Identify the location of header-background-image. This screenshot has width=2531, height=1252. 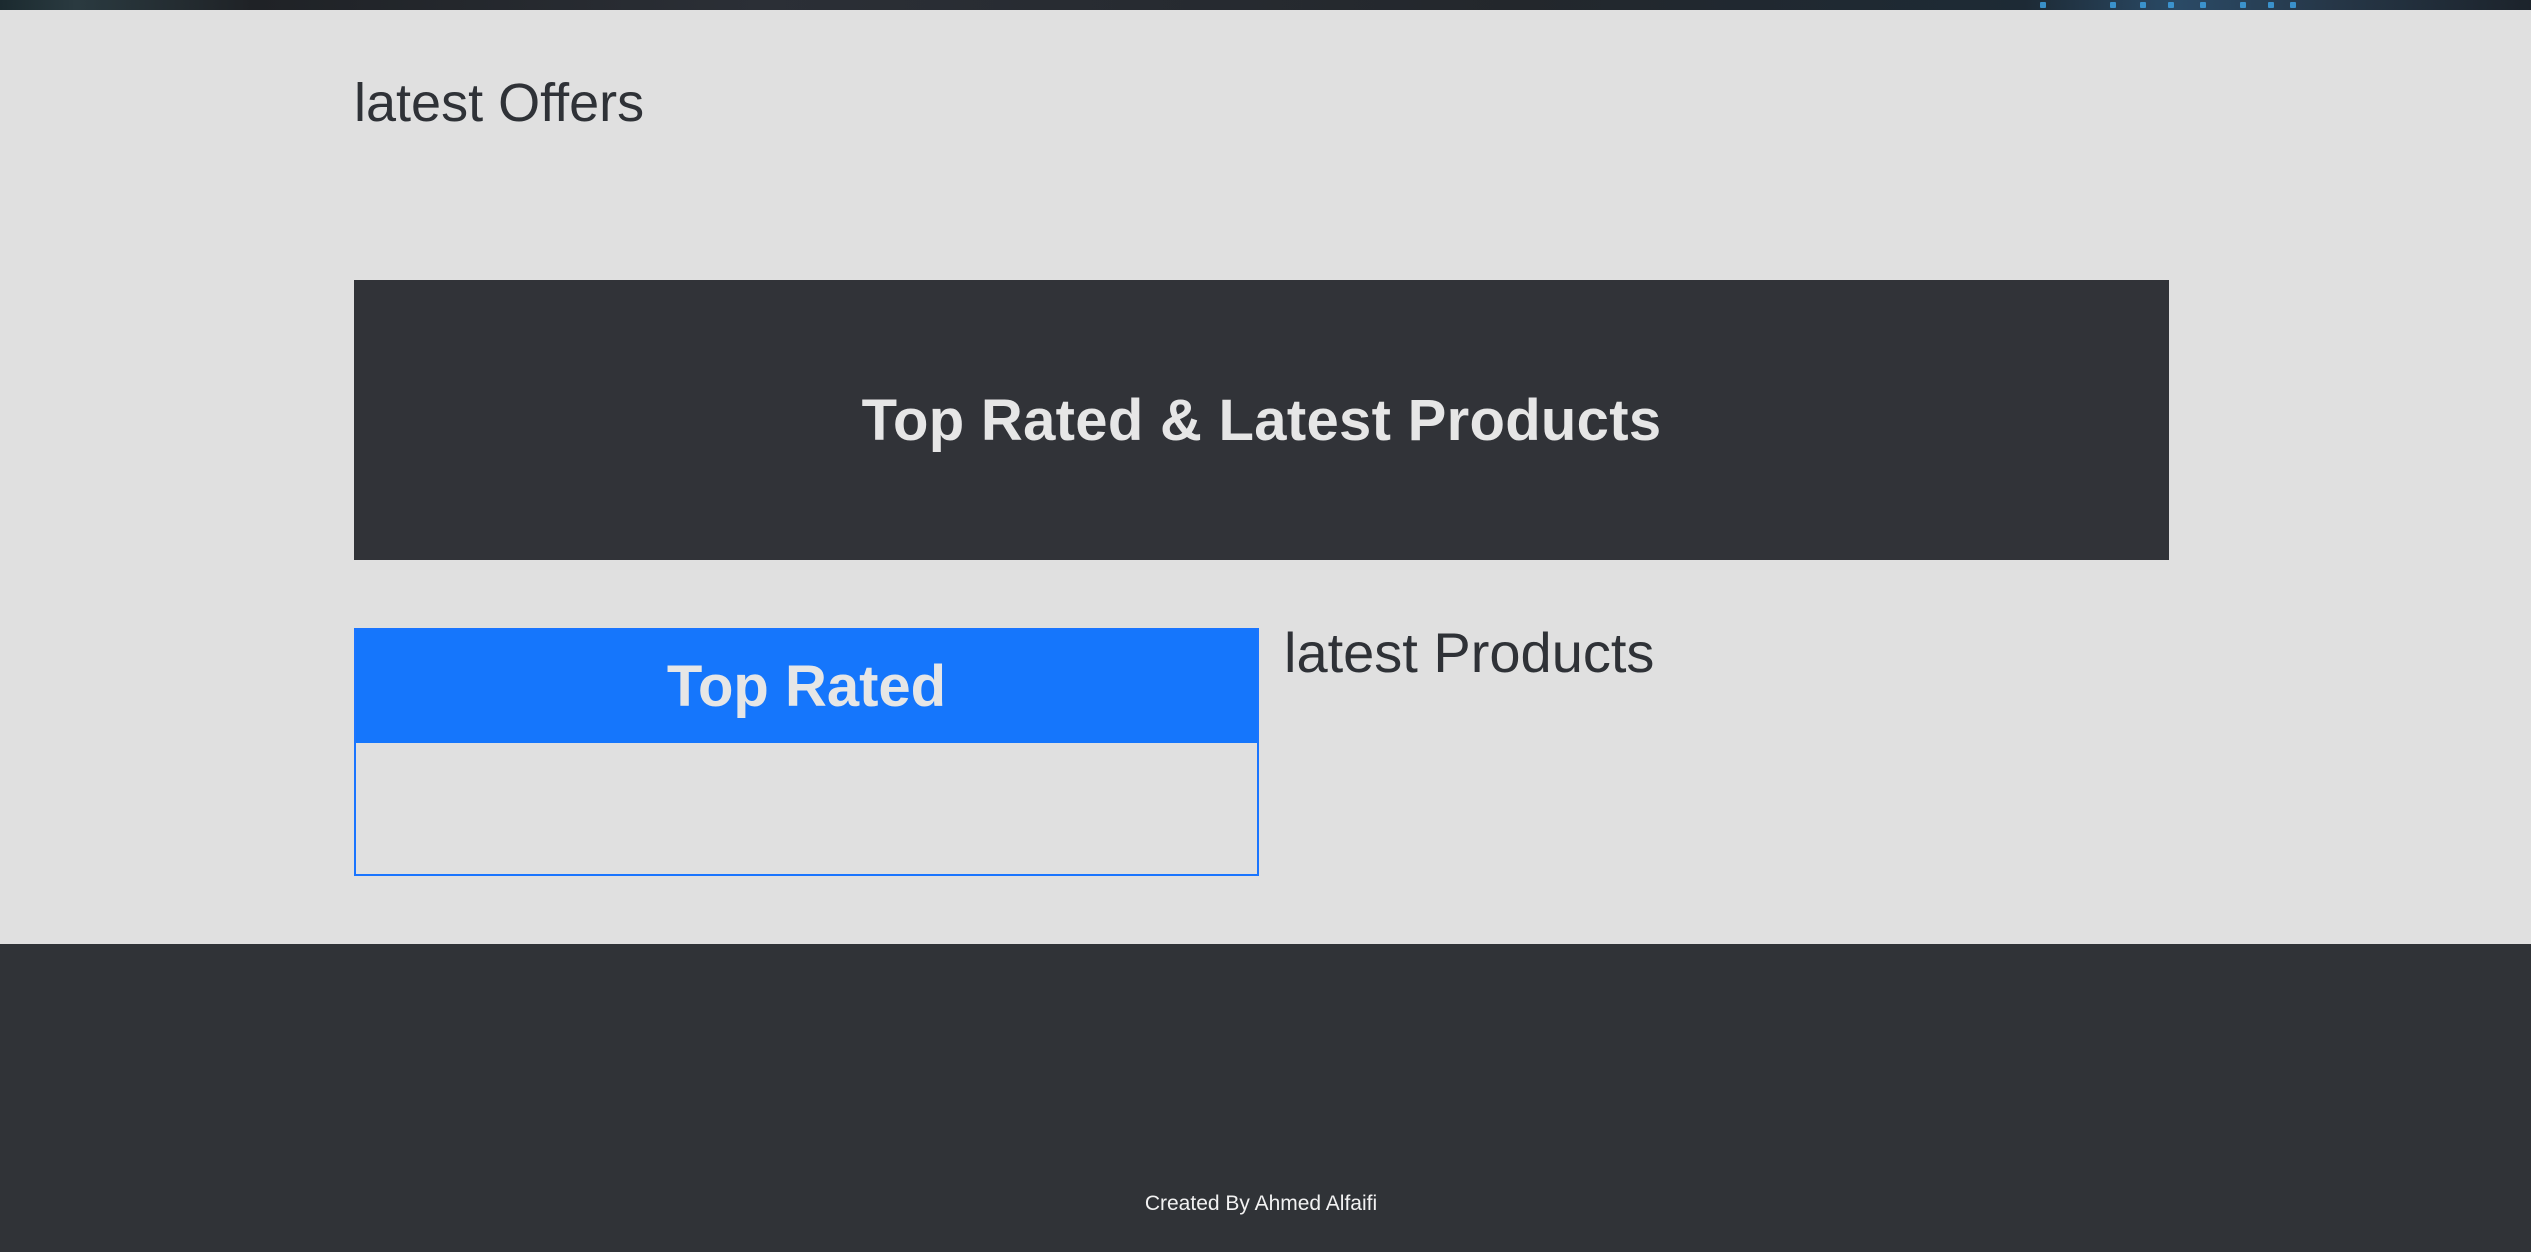
(1265, 5).